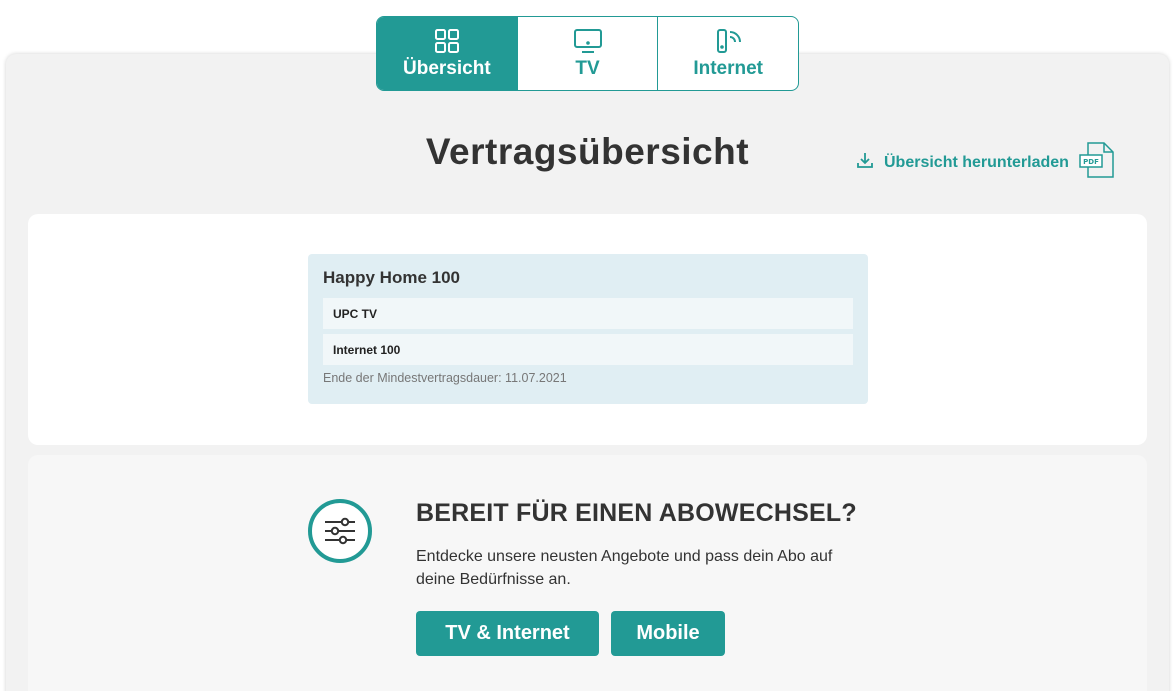 Image resolution: width=1175 pixels, height=691 pixels. Describe the element at coordinates (340, 531) in the screenshot. I see `settings-sliders-icon` at that location.